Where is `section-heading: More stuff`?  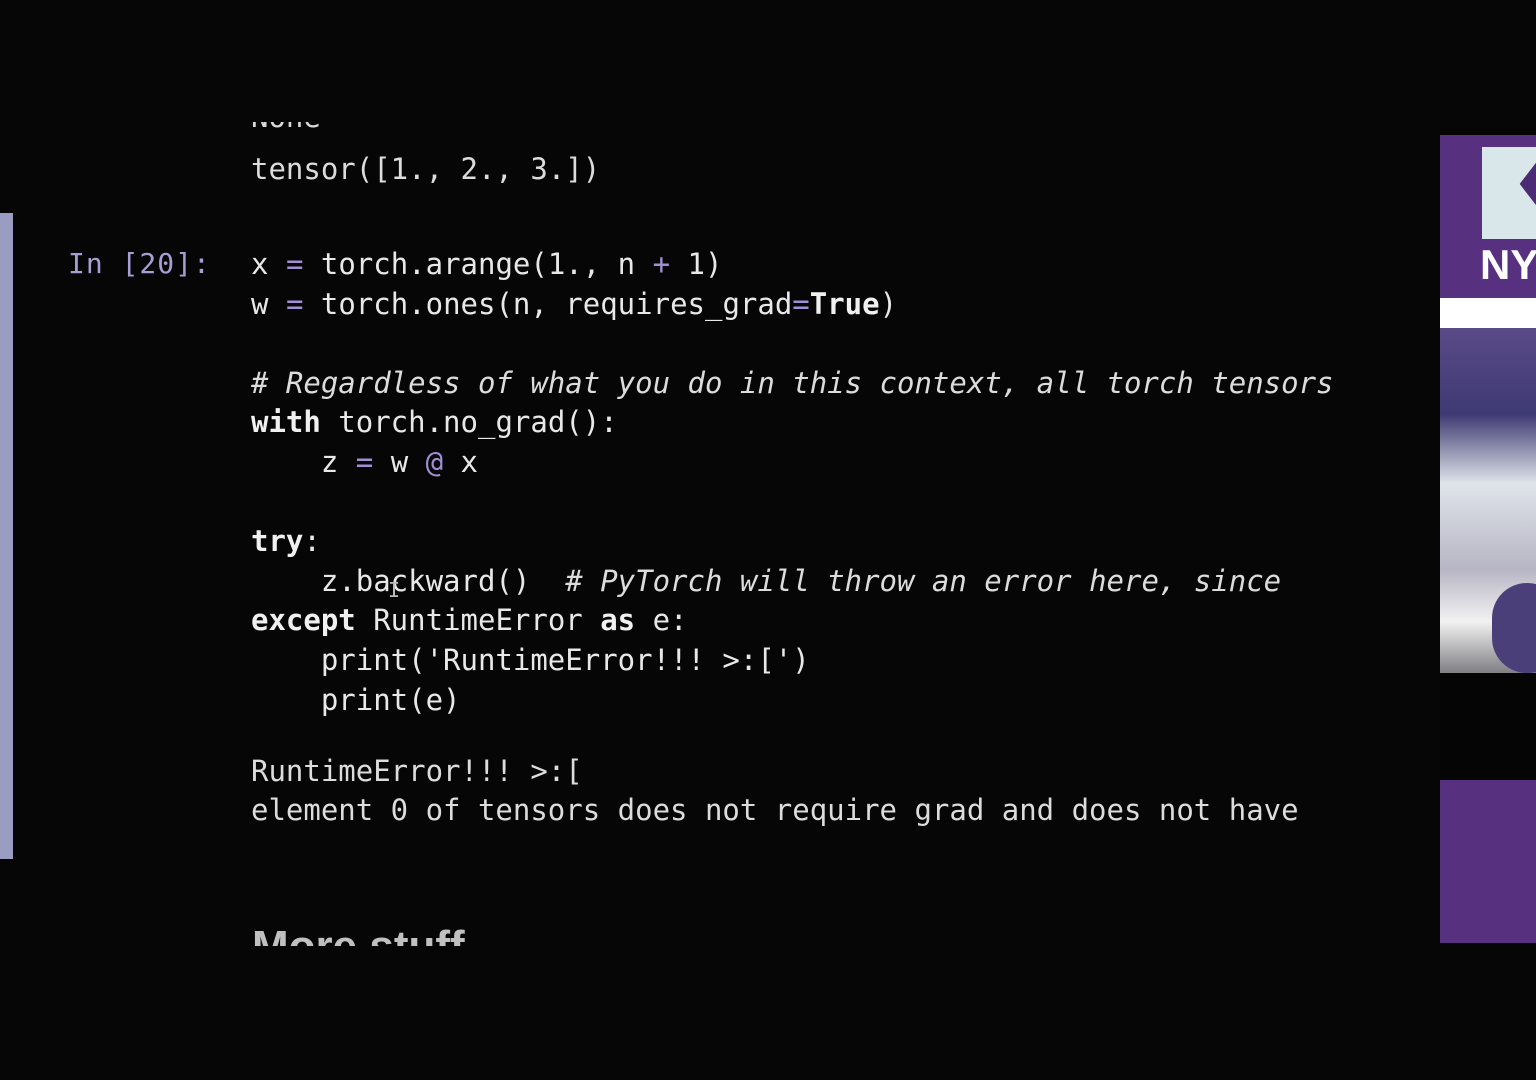 section-heading: More stuff is located at coordinates (358, 931).